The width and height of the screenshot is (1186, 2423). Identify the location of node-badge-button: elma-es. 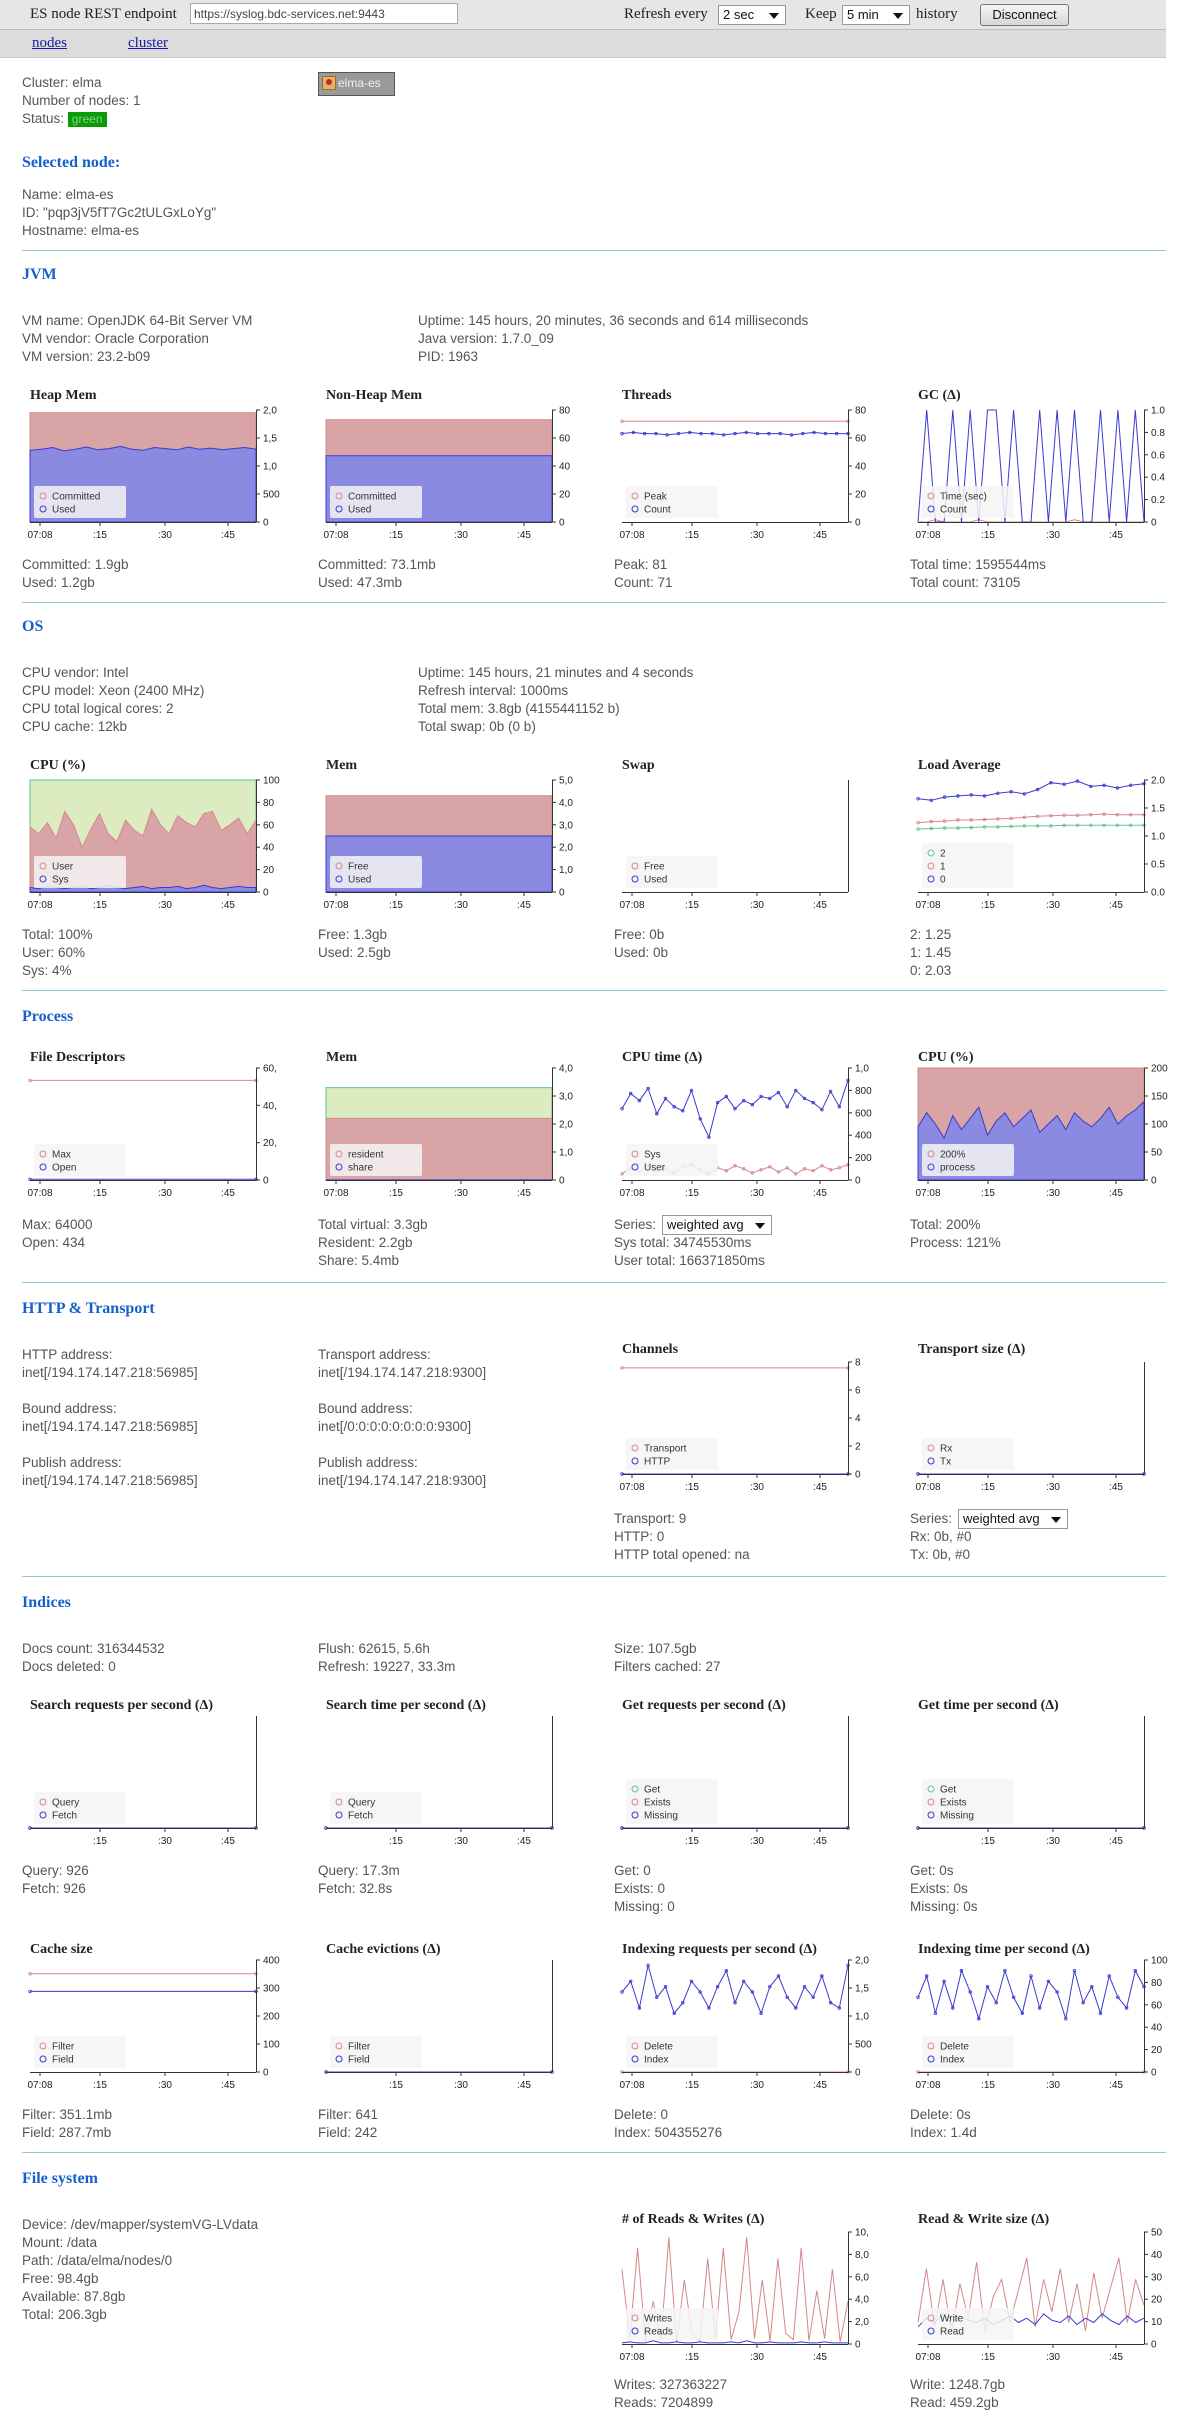
(356, 84).